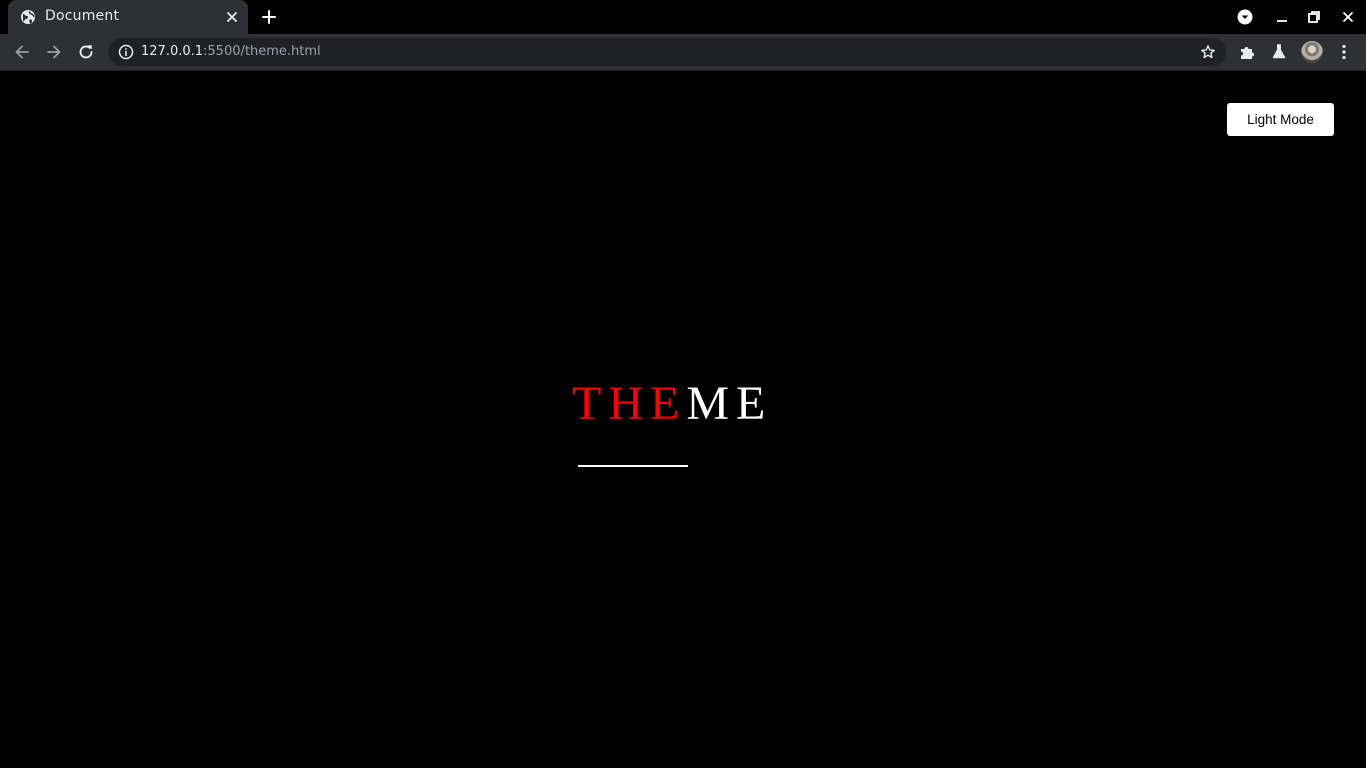 The image size is (1366, 768). Describe the element at coordinates (683, 17) in the screenshot. I see `tab-strip: Document` at that location.